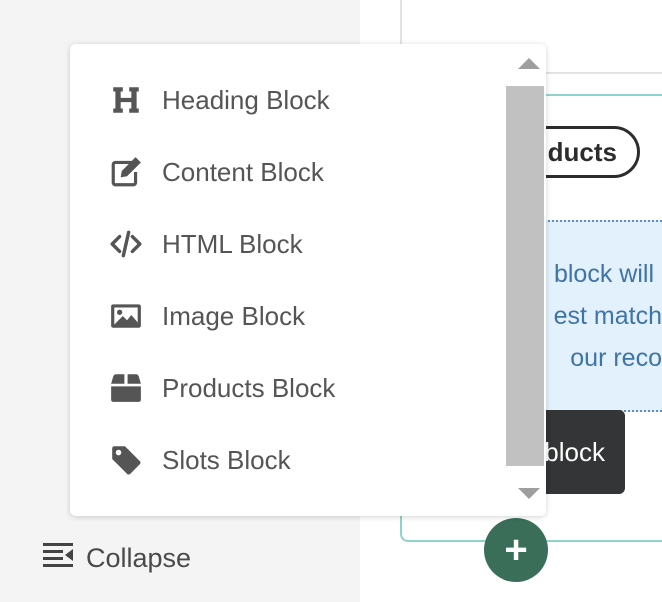  I want to click on scroll-thumb, so click(525, 276).